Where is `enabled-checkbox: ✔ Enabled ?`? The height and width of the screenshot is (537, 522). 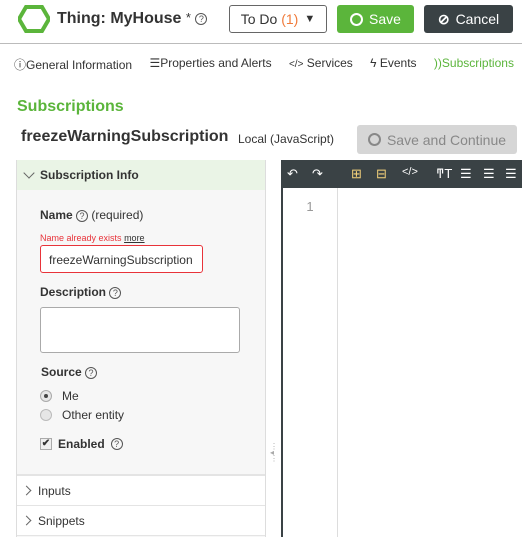 enabled-checkbox: ✔ Enabled ? is located at coordinates (81, 444).